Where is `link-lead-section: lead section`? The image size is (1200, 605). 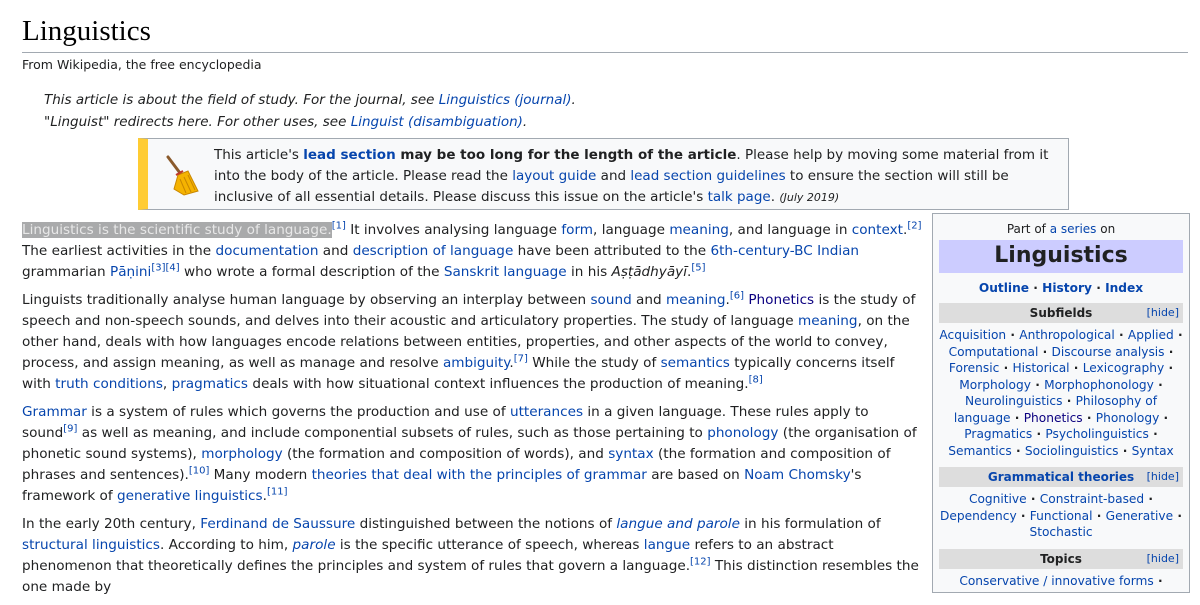
link-lead-section: lead section is located at coordinates (349, 155).